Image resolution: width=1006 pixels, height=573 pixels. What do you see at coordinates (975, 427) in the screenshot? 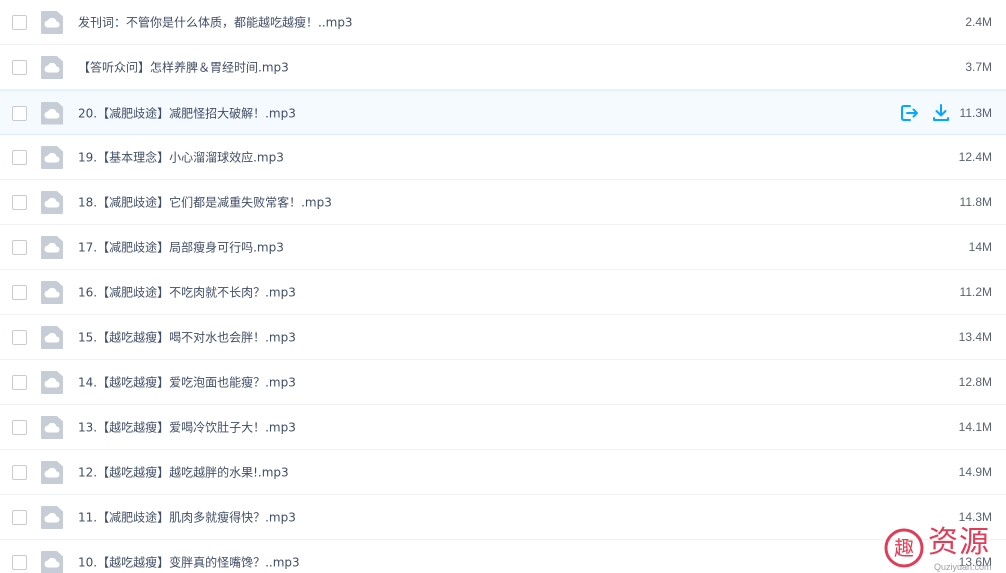
I see `file-size: 14.1M` at bounding box center [975, 427].